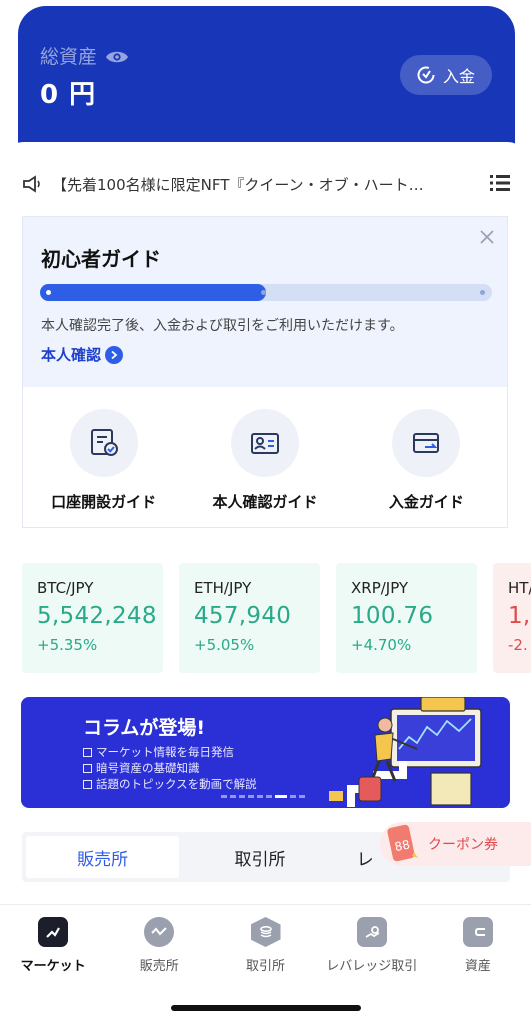  What do you see at coordinates (477, 966) in the screenshot?
I see `nav-label: 資産` at bounding box center [477, 966].